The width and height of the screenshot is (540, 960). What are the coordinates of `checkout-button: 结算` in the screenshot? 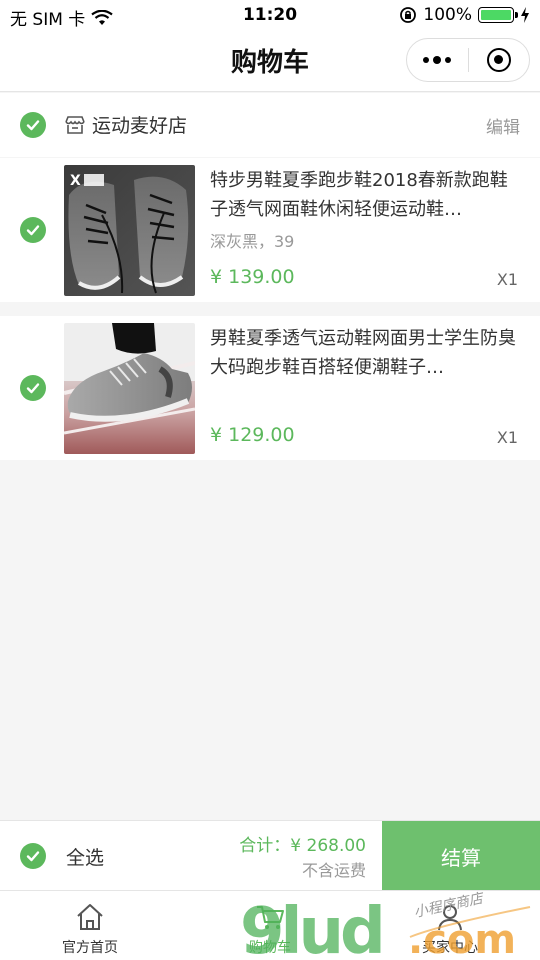 It's located at (461, 856).